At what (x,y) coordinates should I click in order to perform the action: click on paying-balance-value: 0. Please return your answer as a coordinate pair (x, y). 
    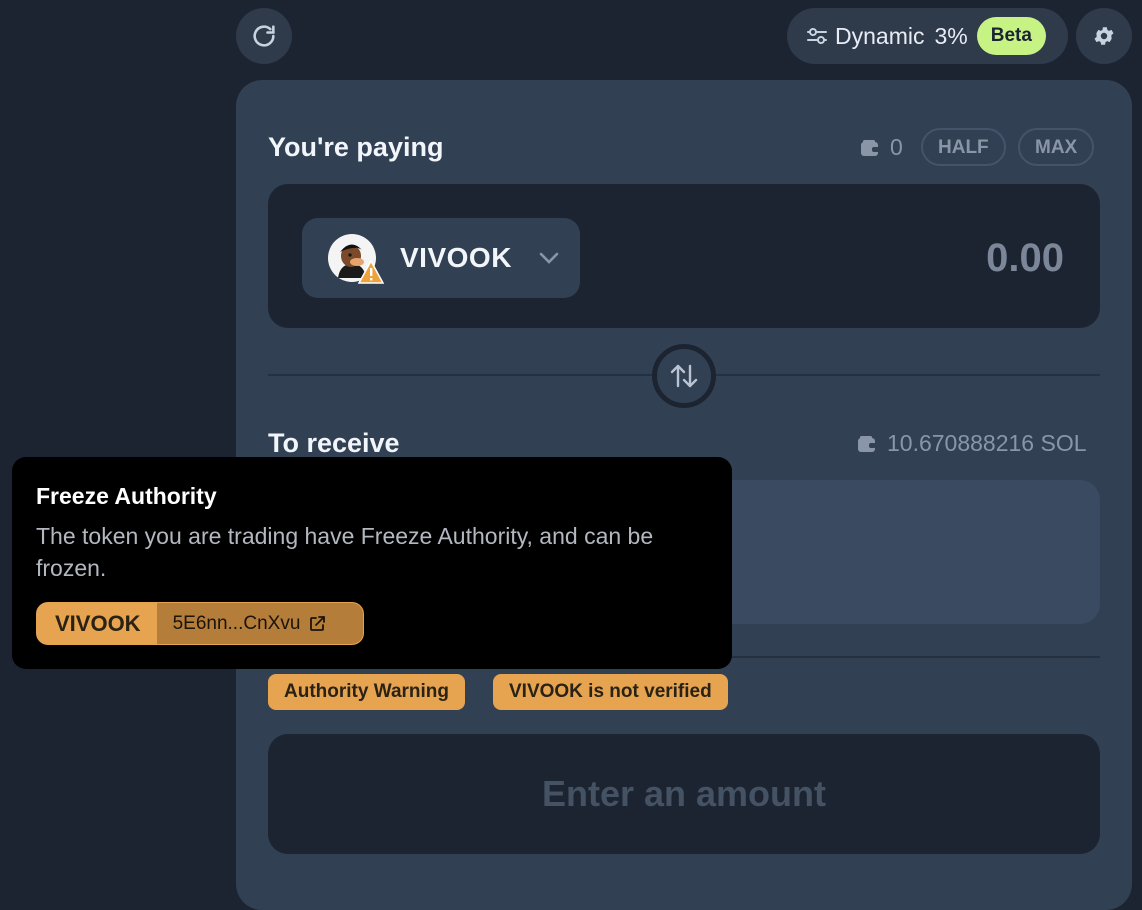
    Looking at the image, I should click on (896, 147).